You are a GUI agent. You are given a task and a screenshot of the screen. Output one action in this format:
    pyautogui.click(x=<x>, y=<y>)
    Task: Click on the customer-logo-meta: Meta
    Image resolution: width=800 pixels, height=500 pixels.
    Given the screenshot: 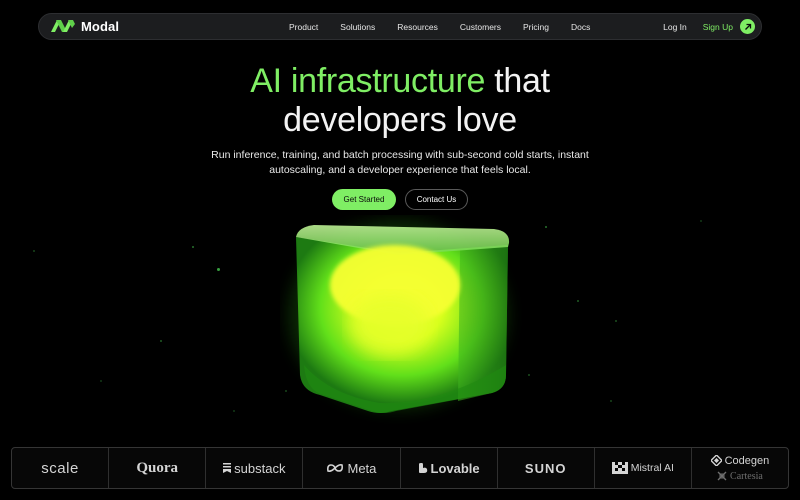 What is the action you would take?
    pyautogui.click(x=352, y=468)
    